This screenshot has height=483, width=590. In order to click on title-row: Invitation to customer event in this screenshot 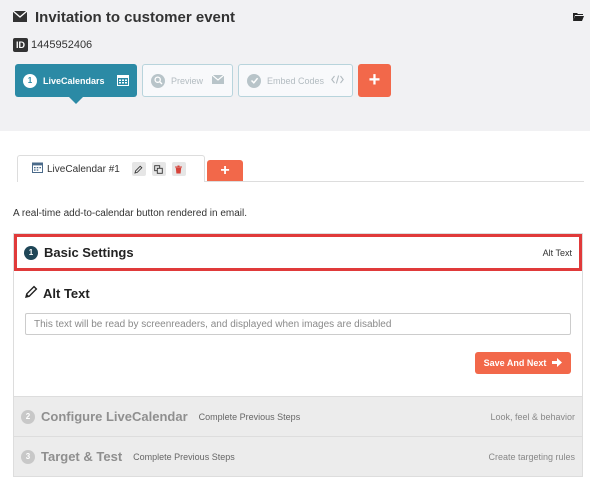, I will do `click(124, 17)`.